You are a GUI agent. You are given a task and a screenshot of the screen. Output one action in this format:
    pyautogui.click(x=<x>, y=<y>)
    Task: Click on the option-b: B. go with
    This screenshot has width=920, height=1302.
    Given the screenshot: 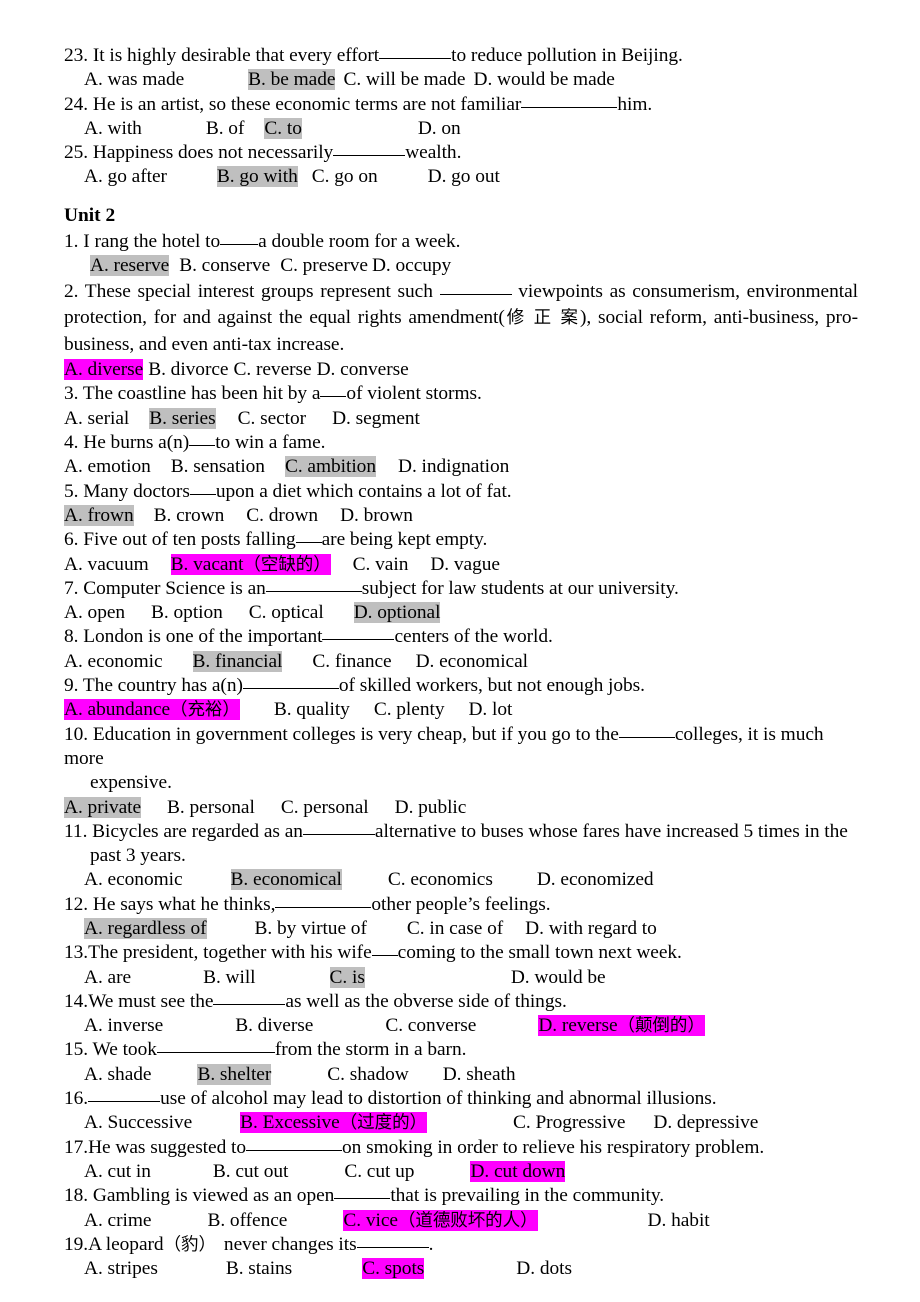 What is the action you would take?
    pyautogui.click(x=257, y=177)
    